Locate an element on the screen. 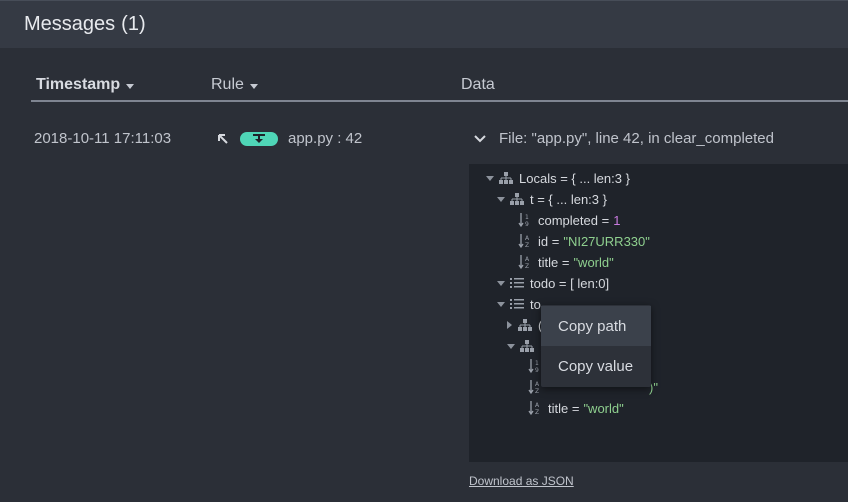  copy-path-menu-item: Copy path is located at coordinates (596, 326).